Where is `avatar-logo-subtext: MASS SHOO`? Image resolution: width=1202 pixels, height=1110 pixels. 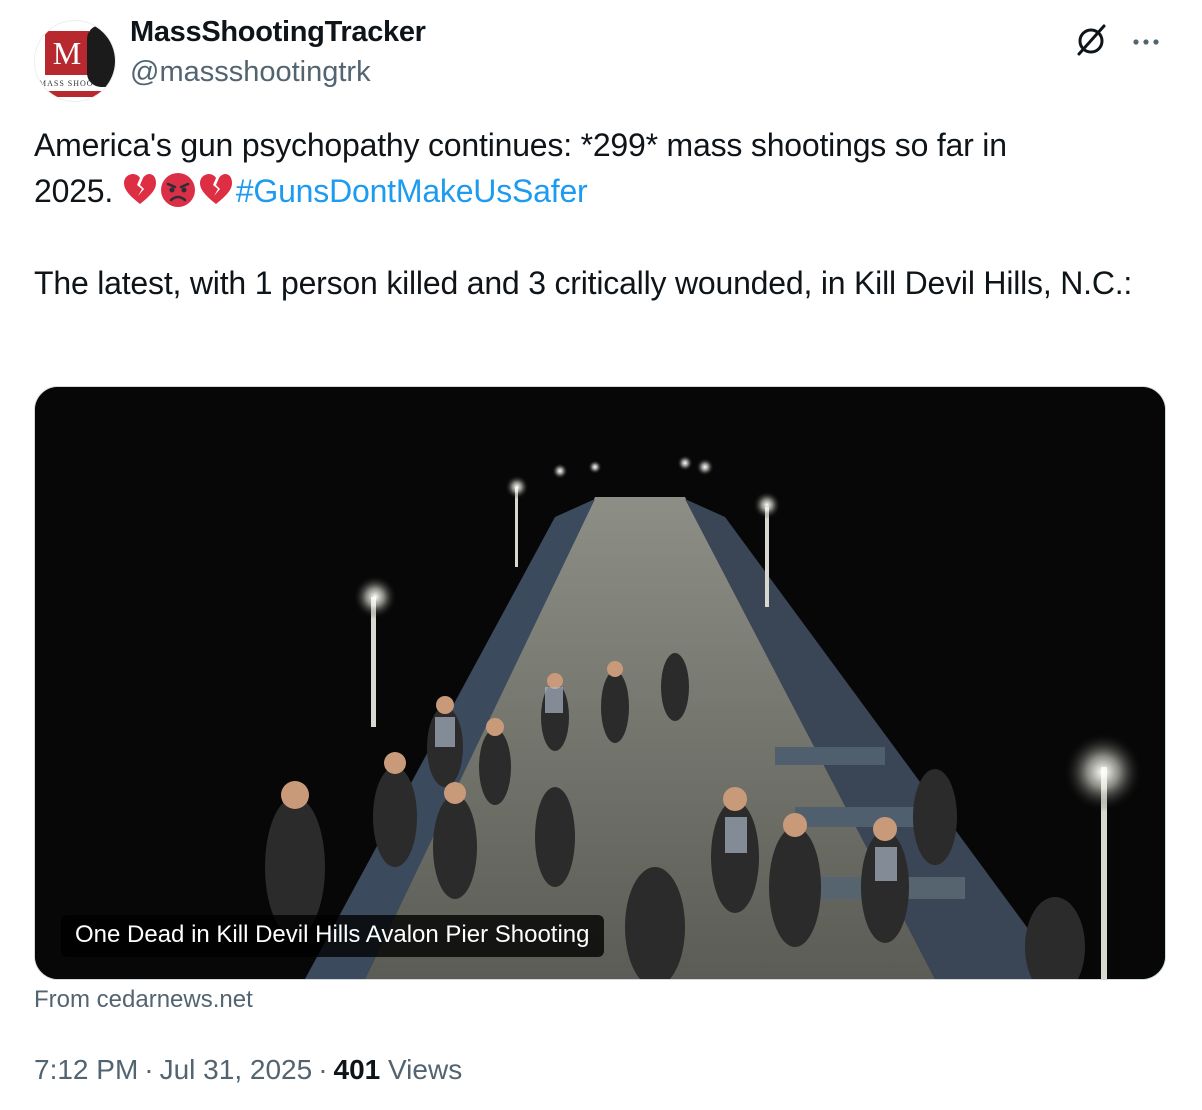
avatar-logo-subtext: MASS SHOO is located at coordinates (66, 83).